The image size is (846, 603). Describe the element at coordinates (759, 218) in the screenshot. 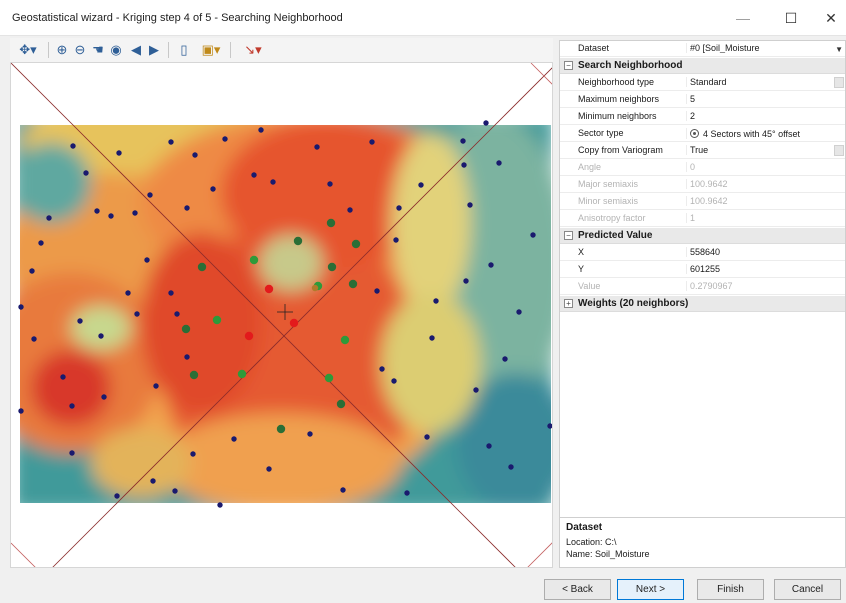

I see `property-value: 1` at that location.